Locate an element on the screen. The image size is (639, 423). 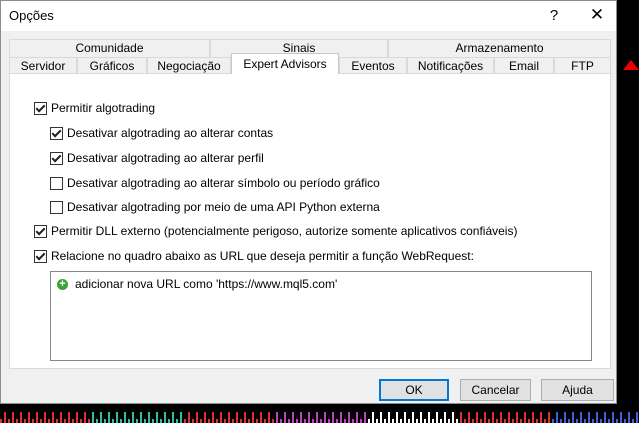
option-permitir-algotrading: Permitir algotrading is located at coordinates (94, 108).